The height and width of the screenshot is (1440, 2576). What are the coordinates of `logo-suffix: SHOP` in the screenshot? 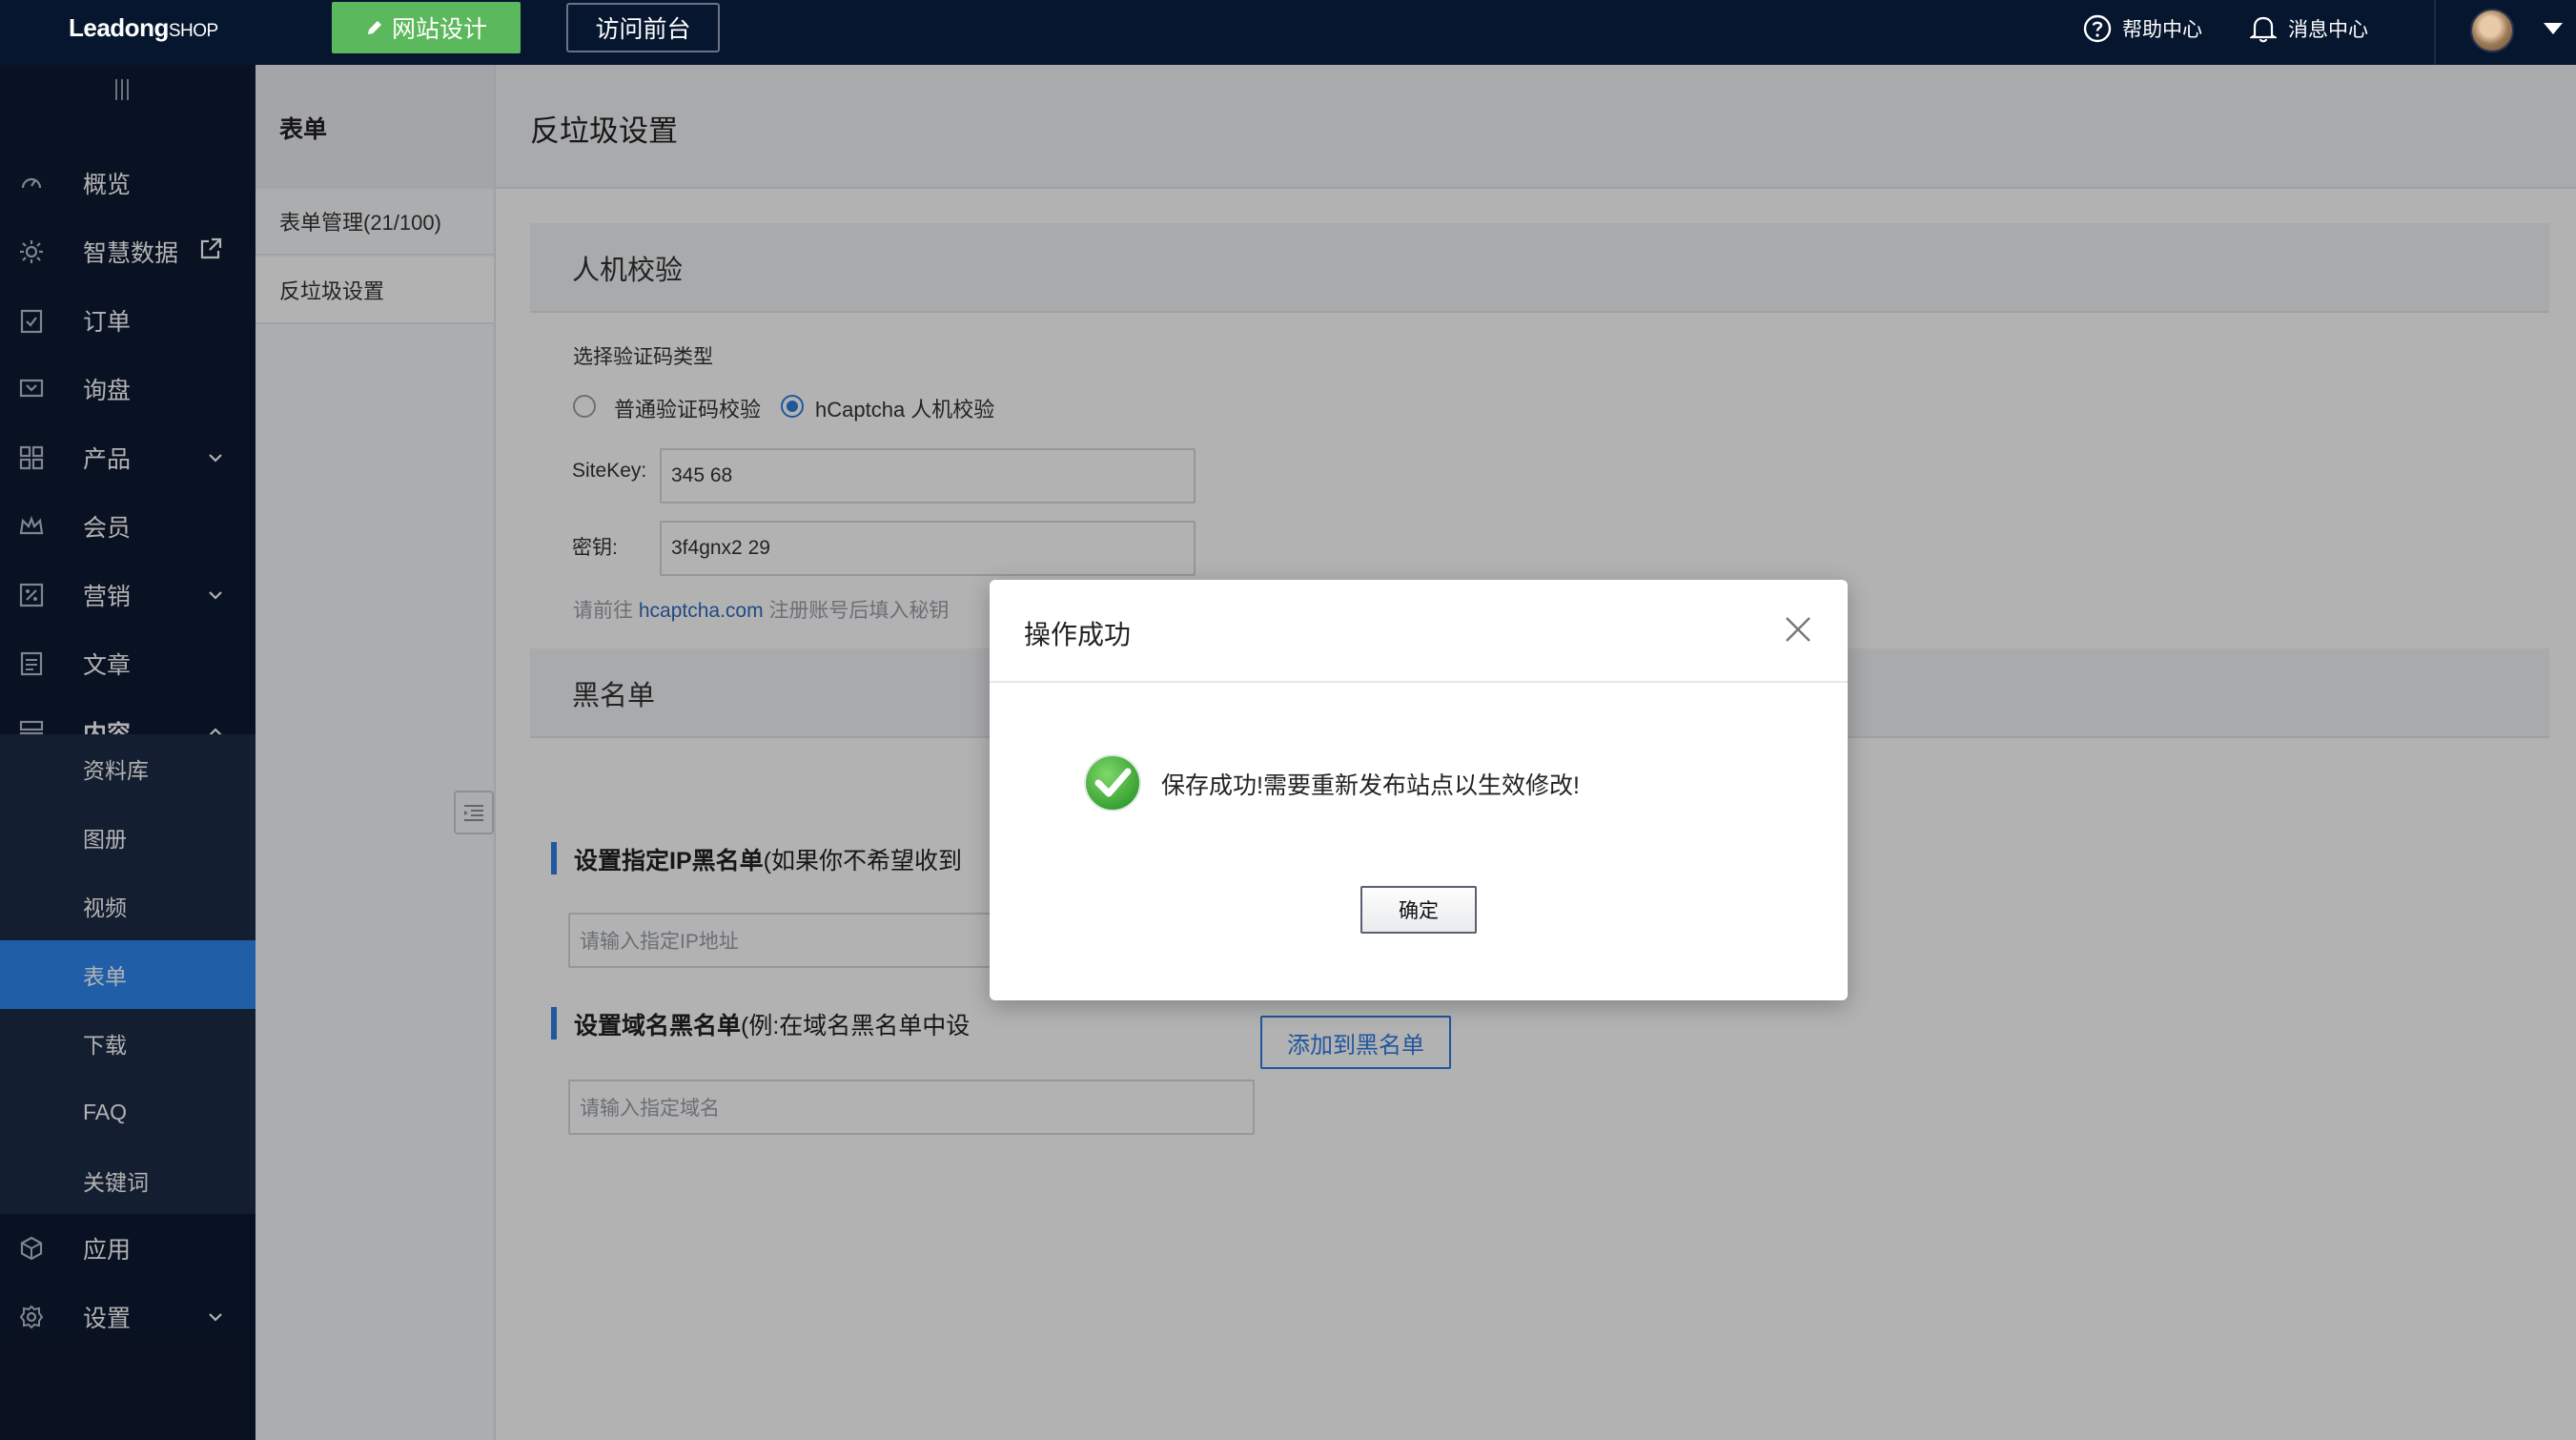 It's located at (193, 31).